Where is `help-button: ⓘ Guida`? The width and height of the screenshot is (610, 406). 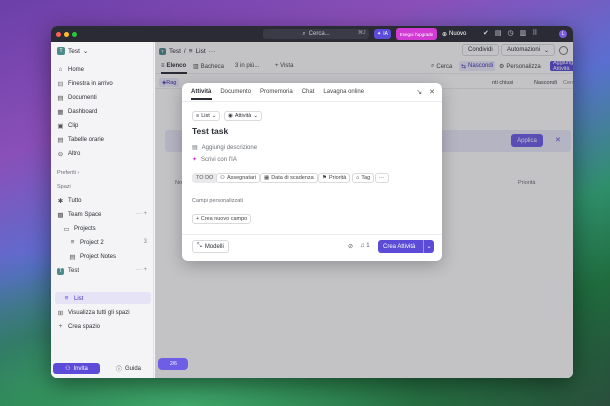
help-button: ⓘ Guida is located at coordinates (128, 368).